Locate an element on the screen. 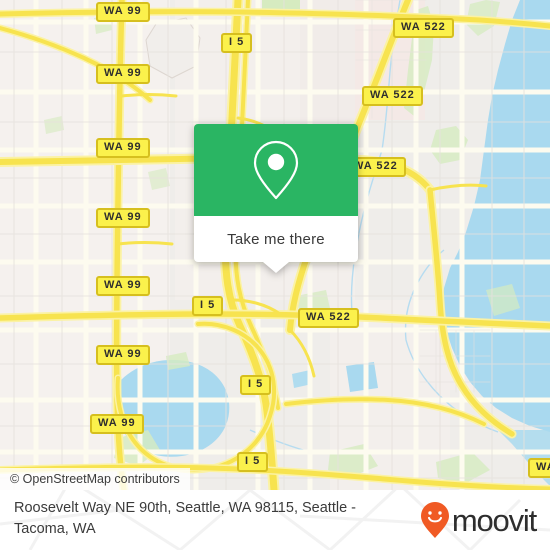 This screenshot has height=550, width=550. take-me-there-label: Take me there is located at coordinates (276, 239).